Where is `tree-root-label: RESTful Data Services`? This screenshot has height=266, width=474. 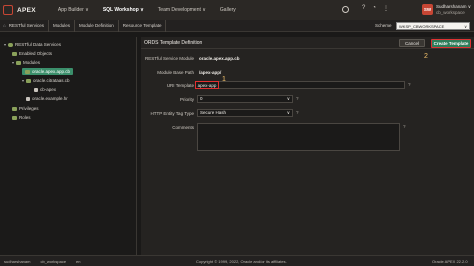 tree-root-label: RESTful Data Services is located at coordinates (38, 44).